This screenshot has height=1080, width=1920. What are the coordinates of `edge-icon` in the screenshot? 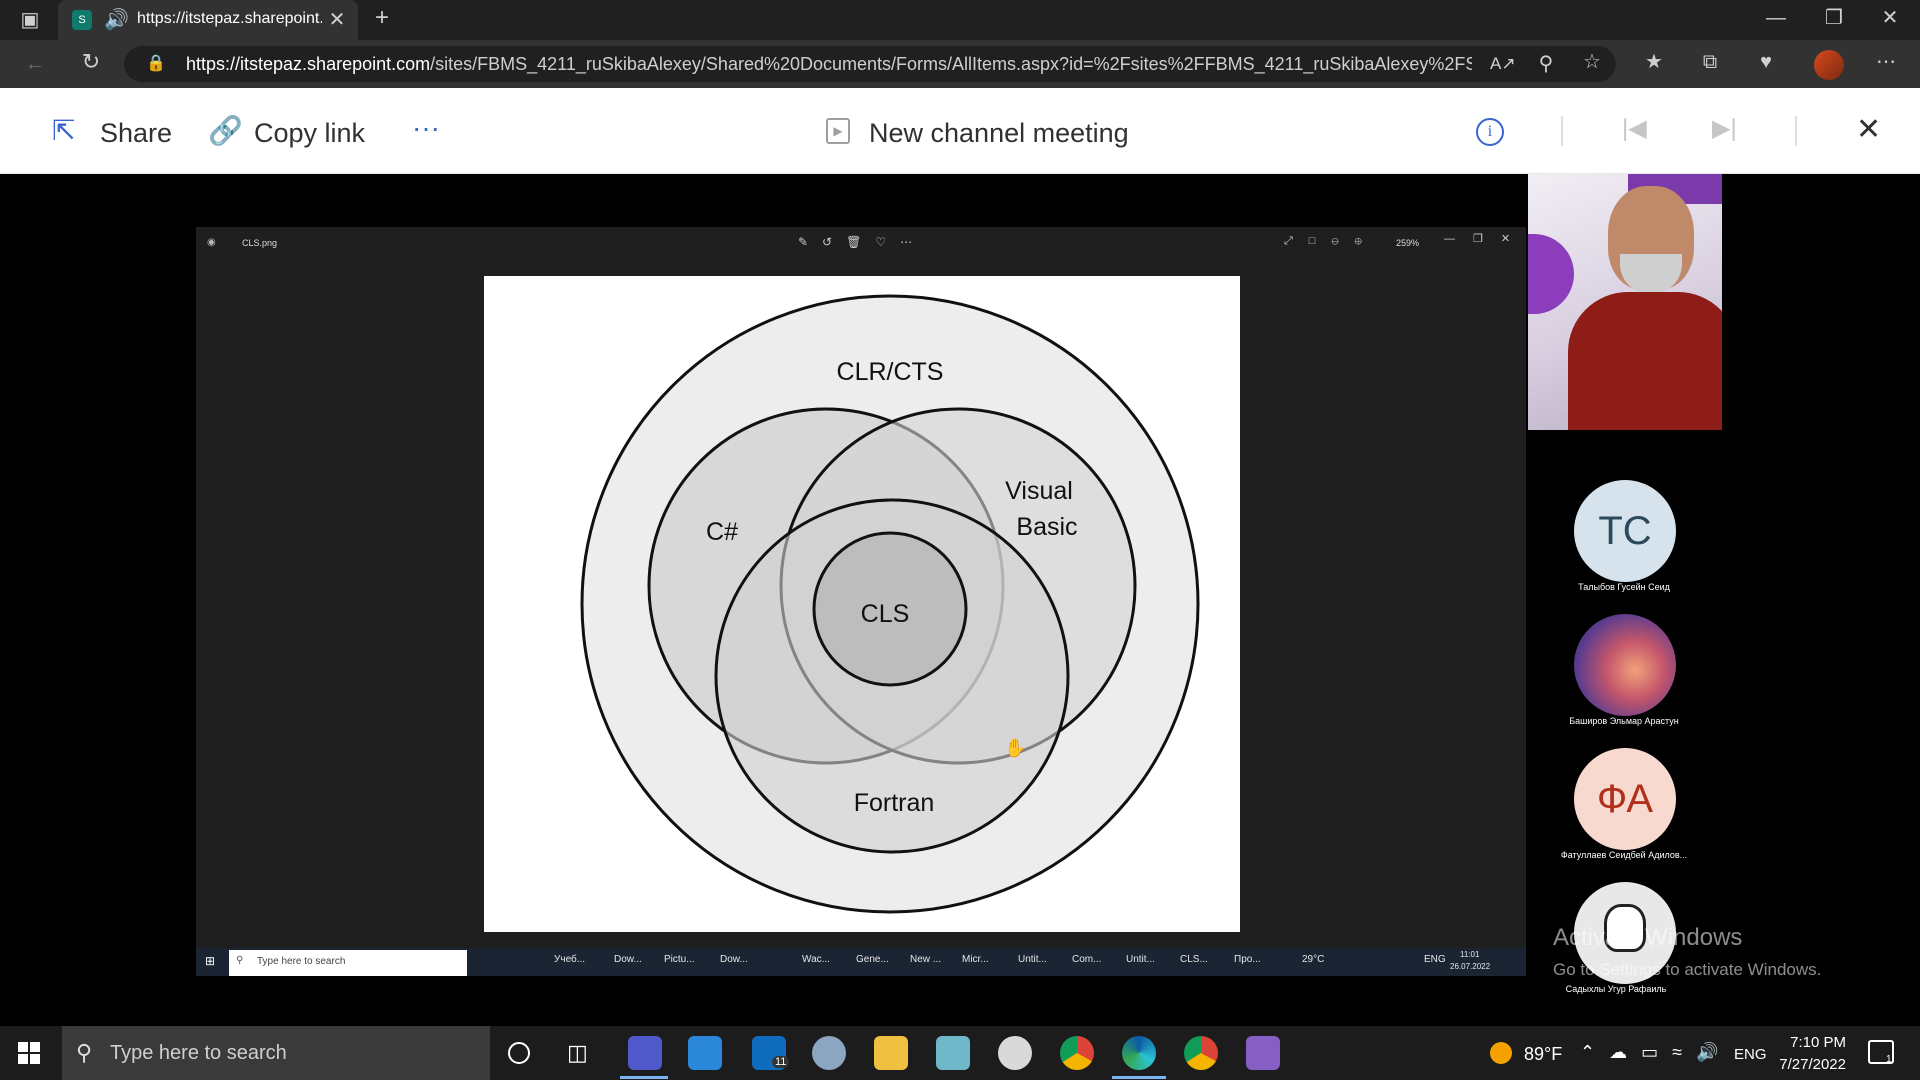 It's located at (1139, 1053).